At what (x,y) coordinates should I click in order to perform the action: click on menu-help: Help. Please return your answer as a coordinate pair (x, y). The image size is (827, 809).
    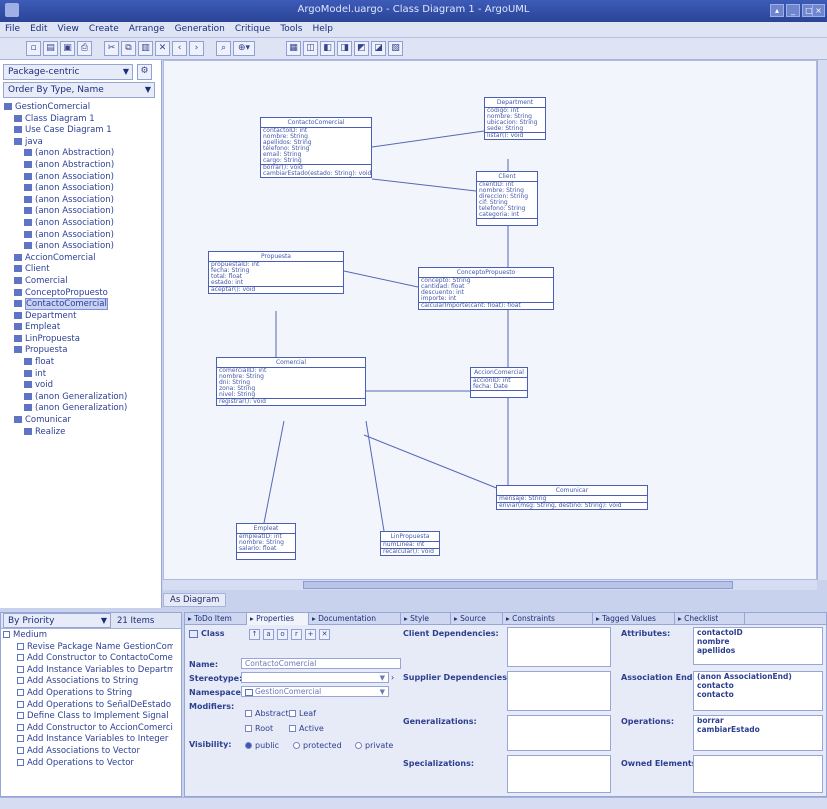
    Looking at the image, I should click on (323, 29).